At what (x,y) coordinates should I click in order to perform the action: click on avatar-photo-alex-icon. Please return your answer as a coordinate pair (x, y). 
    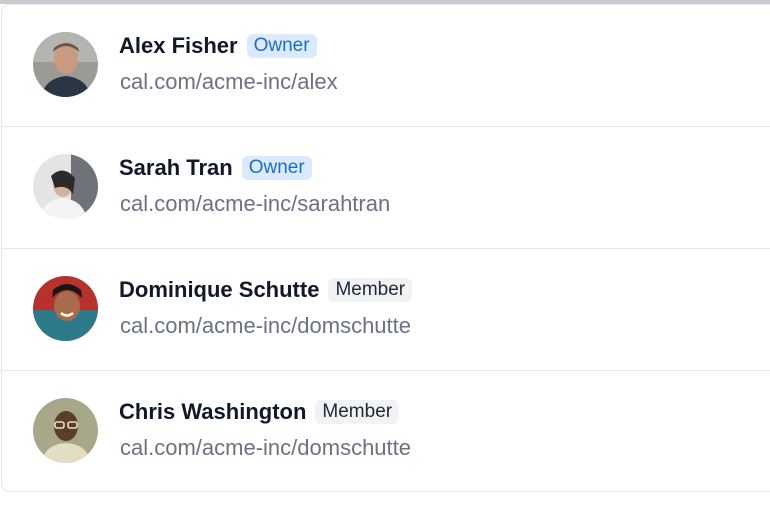
    Looking at the image, I should click on (65, 64).